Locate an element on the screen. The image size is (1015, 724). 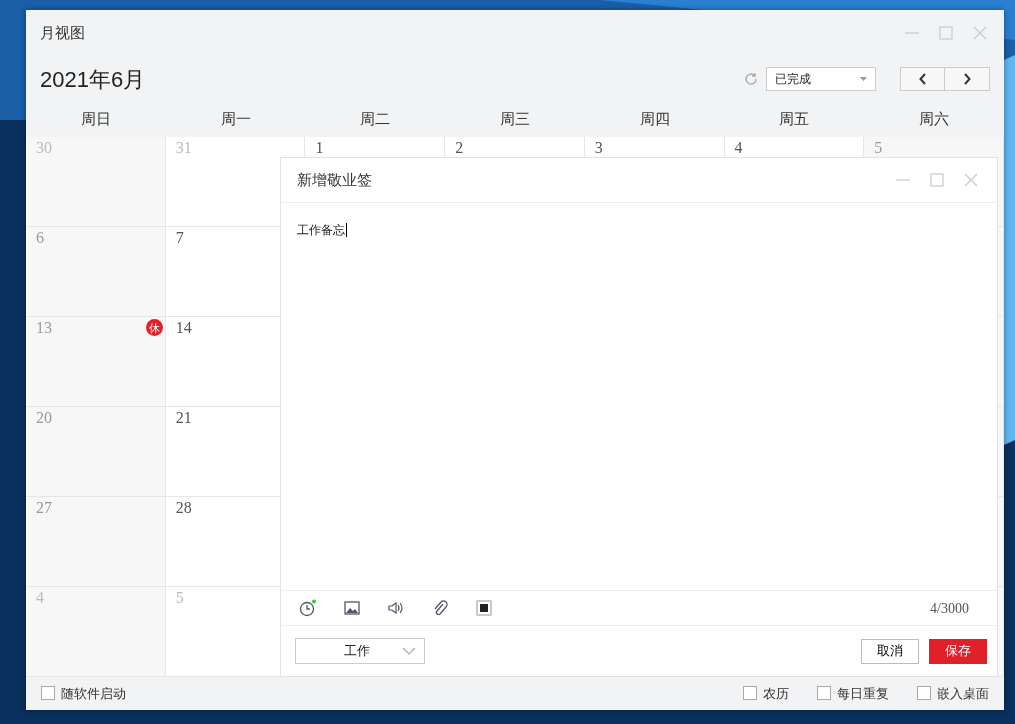
day-number: 21 is located at coordinates (183, 417).